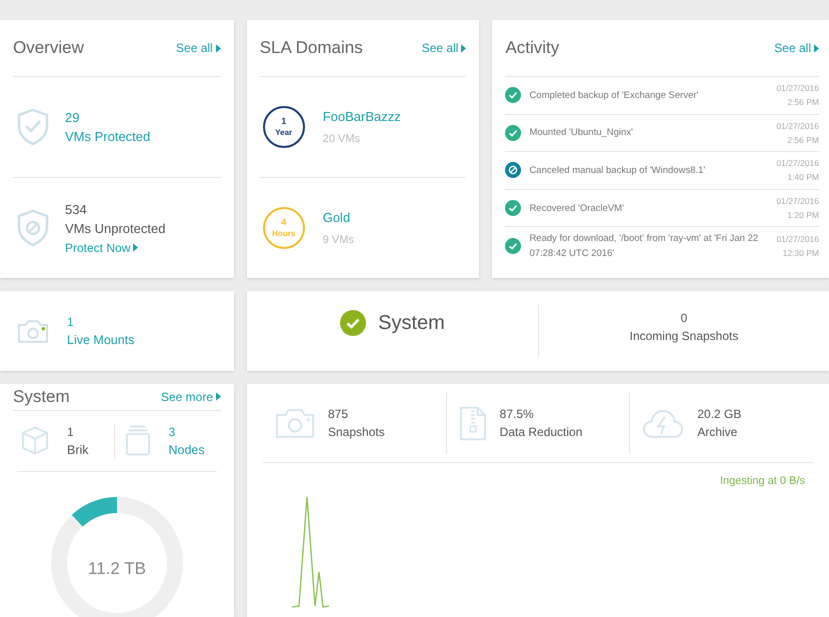  What do you see at coordinates (33, 228) in the screenshot?
I see `shield-block-icon` at bounding box center [33, 228].